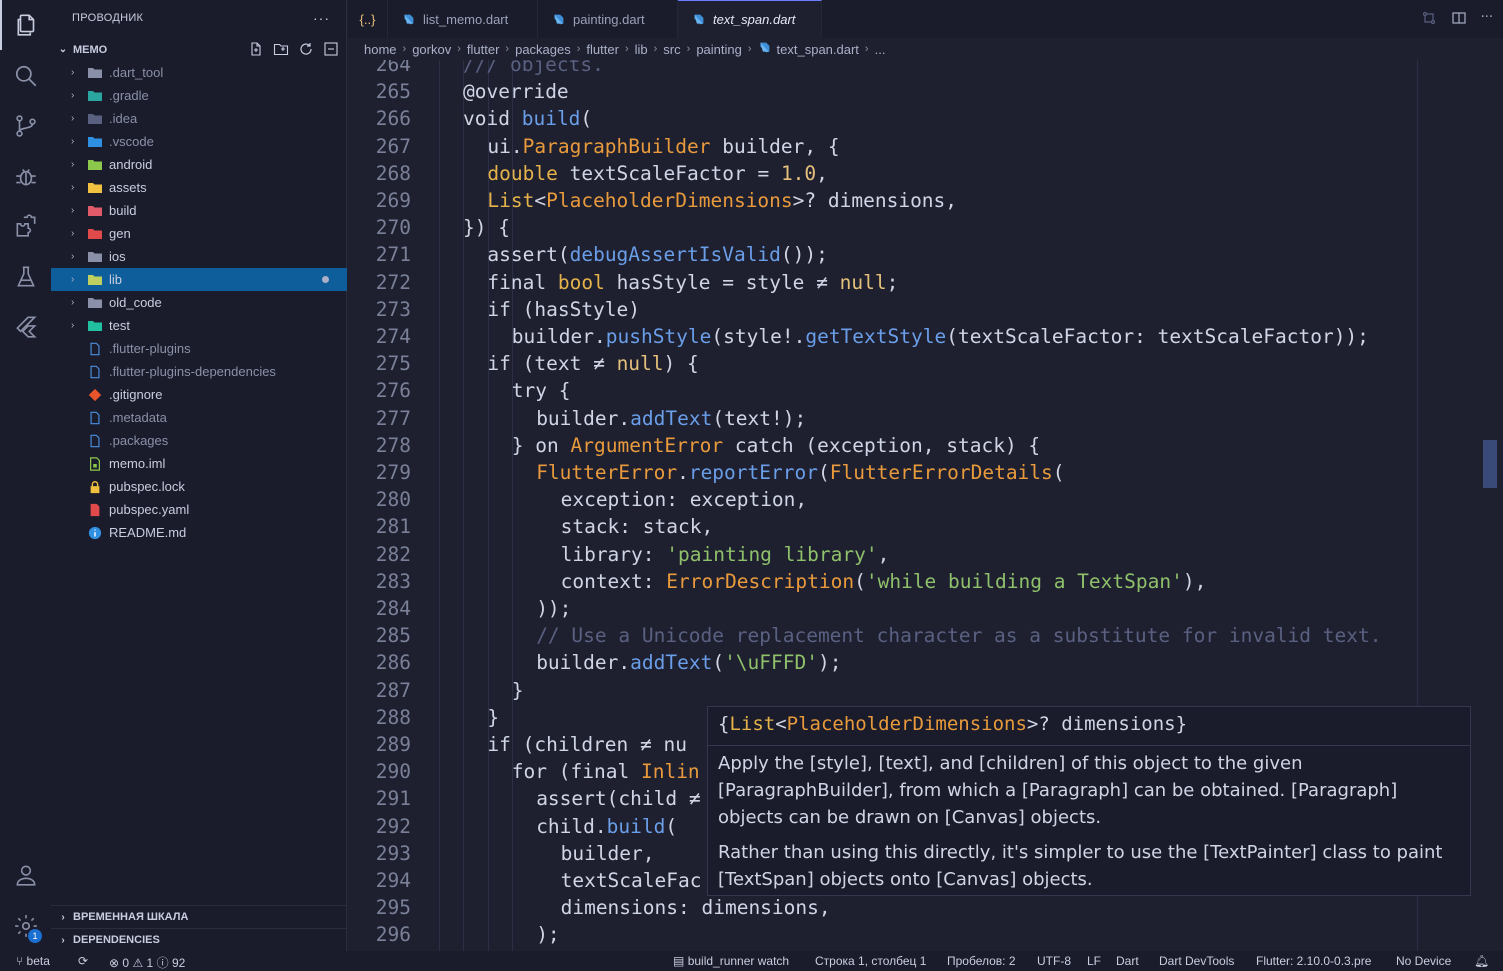 The width and height of the screenshot is (1503, 971). What do you see at coordinates (764, 49) in the screenshot?
I see `dart-icon` at bounding box center [764, 49].